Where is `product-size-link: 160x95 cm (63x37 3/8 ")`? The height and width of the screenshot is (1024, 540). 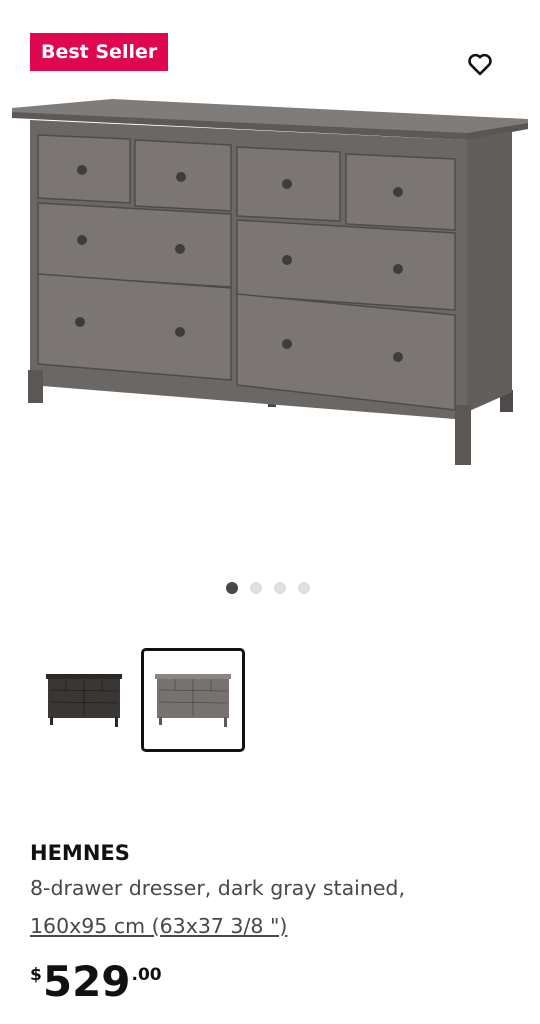
product-size-link: 160x95 cm (63x37 3/8 ") is located at coordinates (158, 926).